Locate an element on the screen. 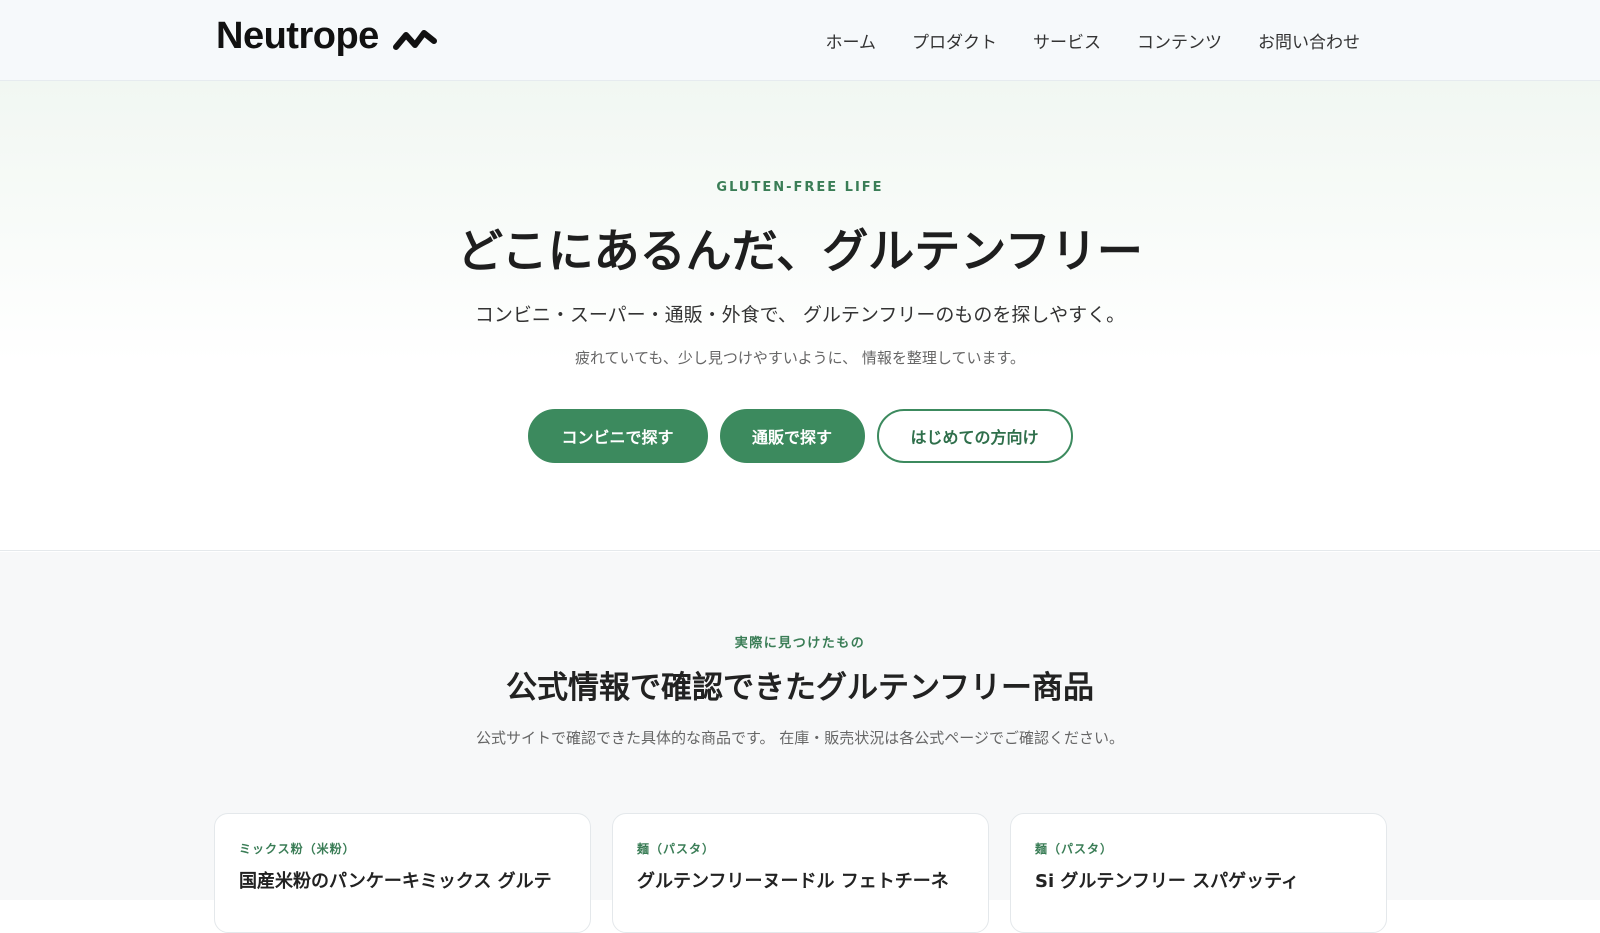 The width and height of the screenshot is (1600, 933). hero-buttons: コンビニで探す 通販で探す はじめての方向け is located at coordinates (800, 436).